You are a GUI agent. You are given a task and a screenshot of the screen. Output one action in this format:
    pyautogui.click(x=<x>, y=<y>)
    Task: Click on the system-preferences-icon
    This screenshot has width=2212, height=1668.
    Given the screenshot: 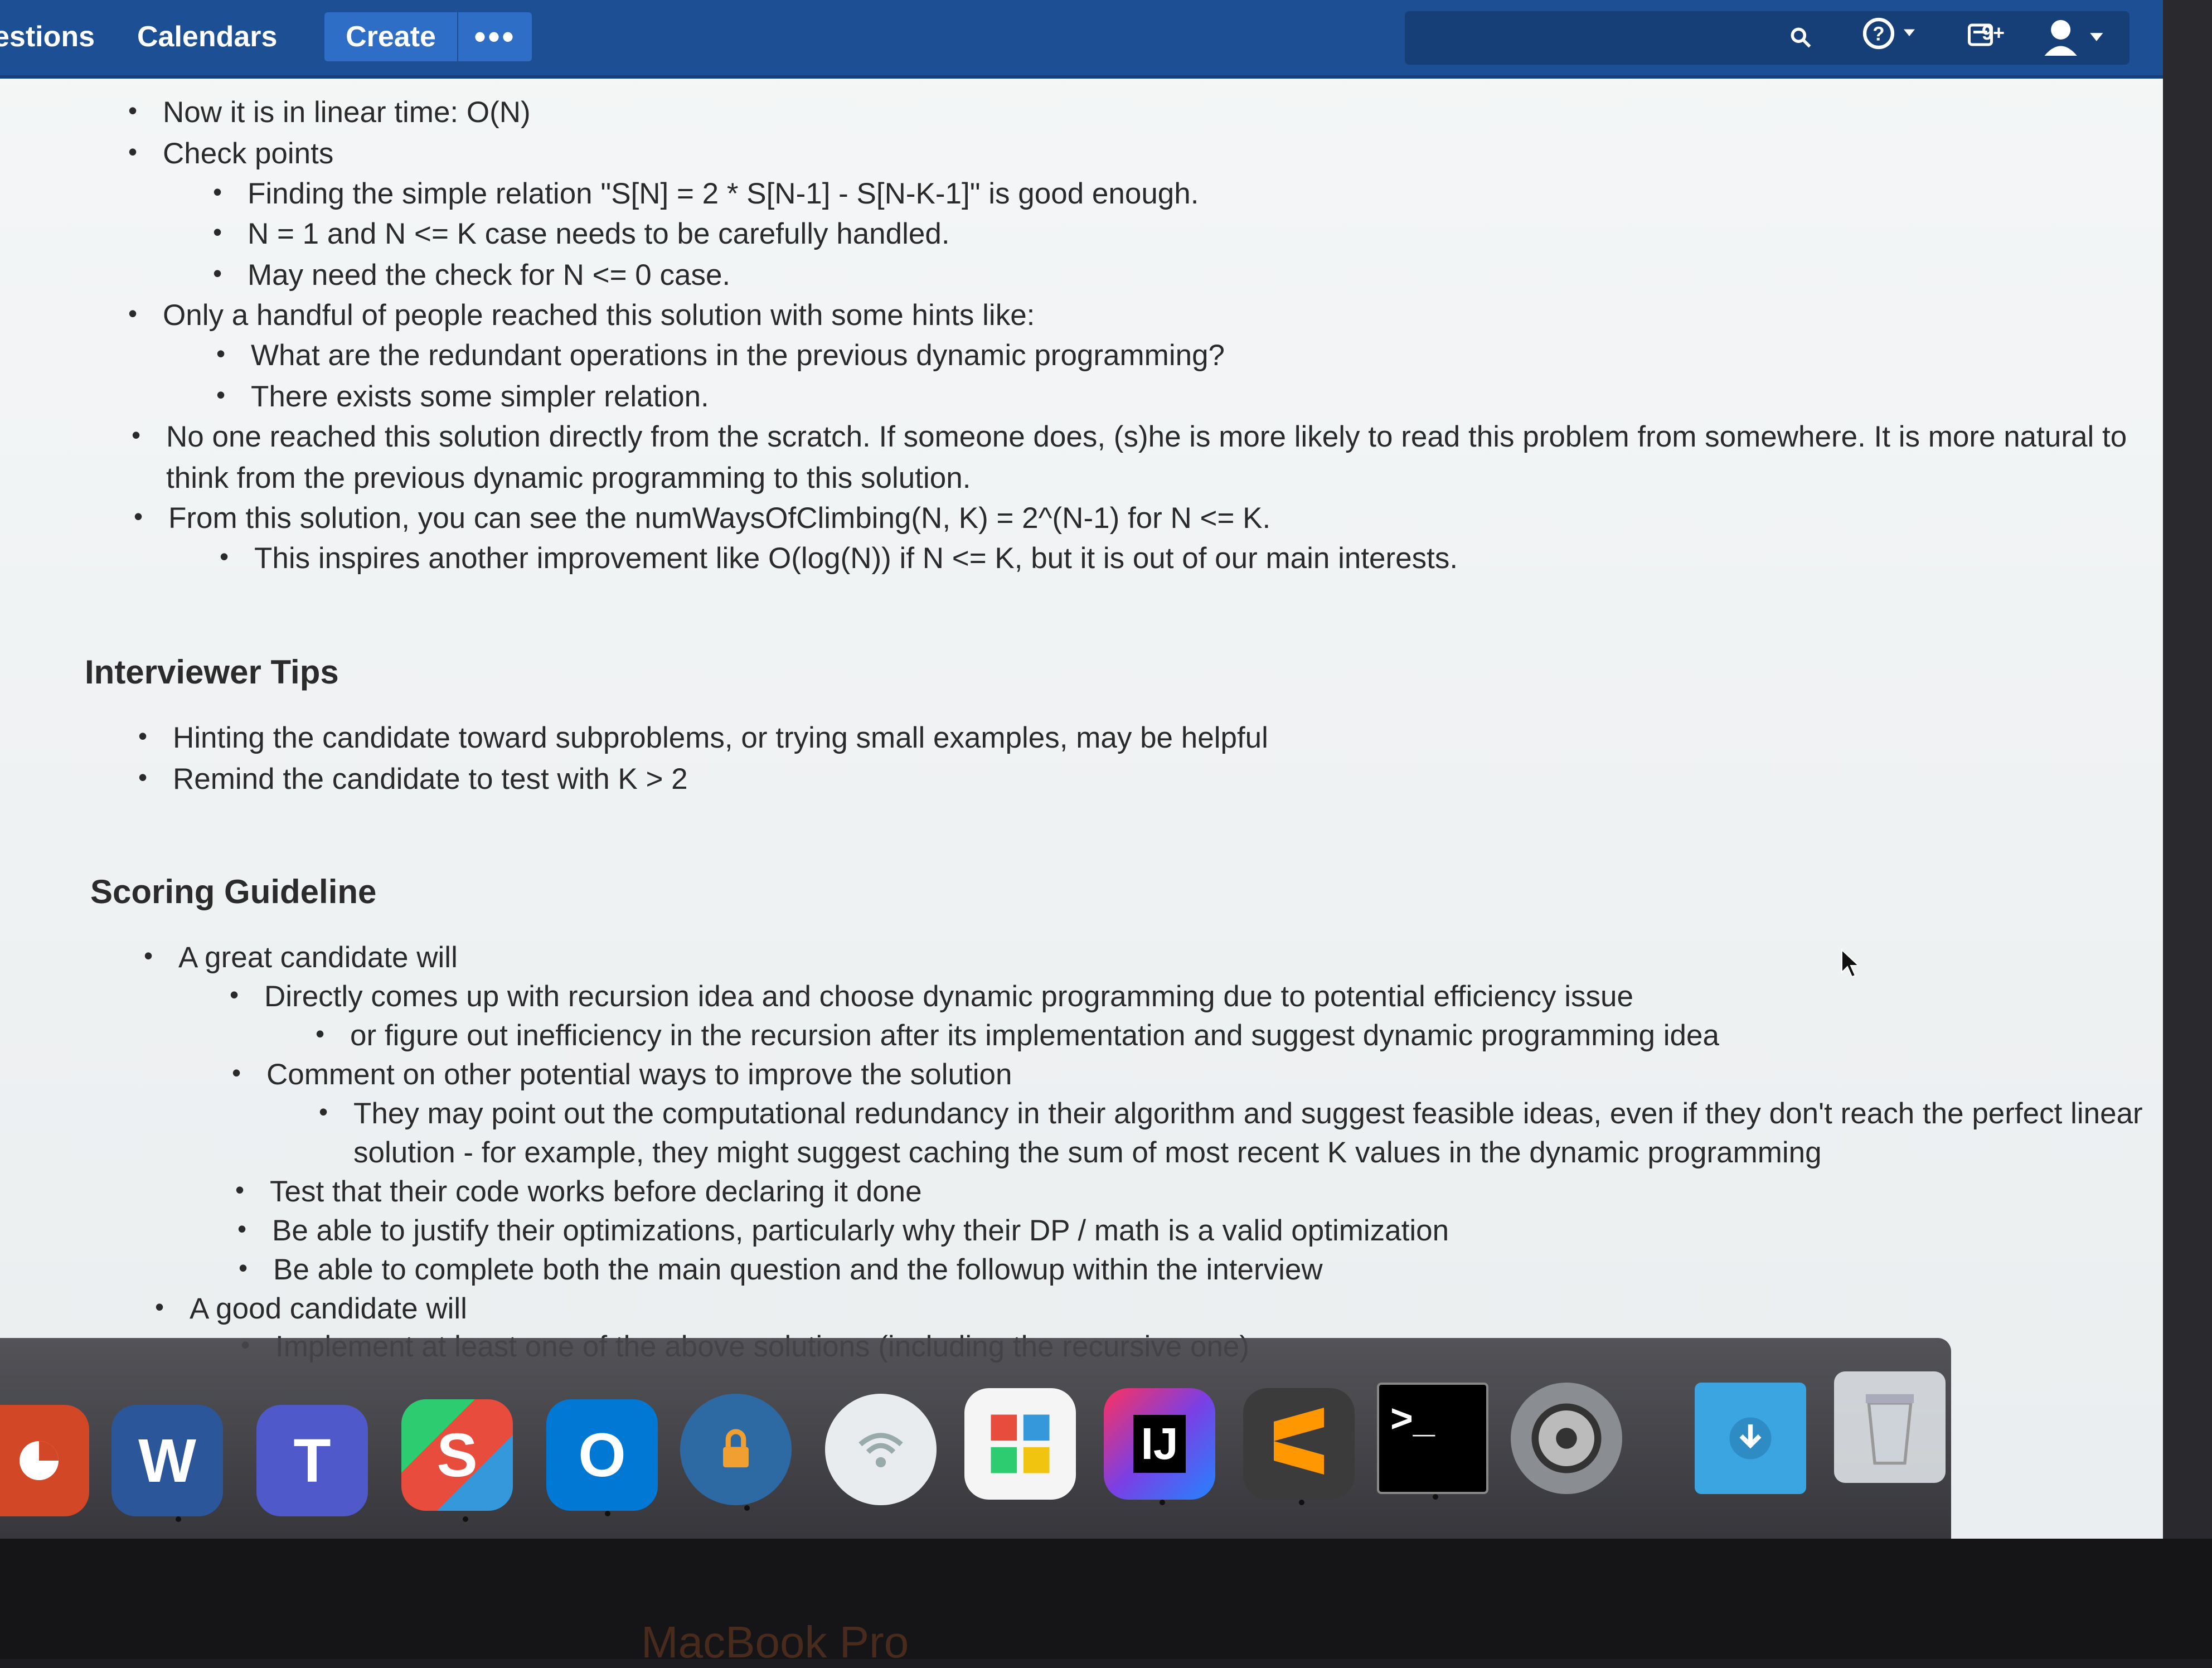 What is the action you would take?
    pyautogui.click(x=1566, y=1438)
    